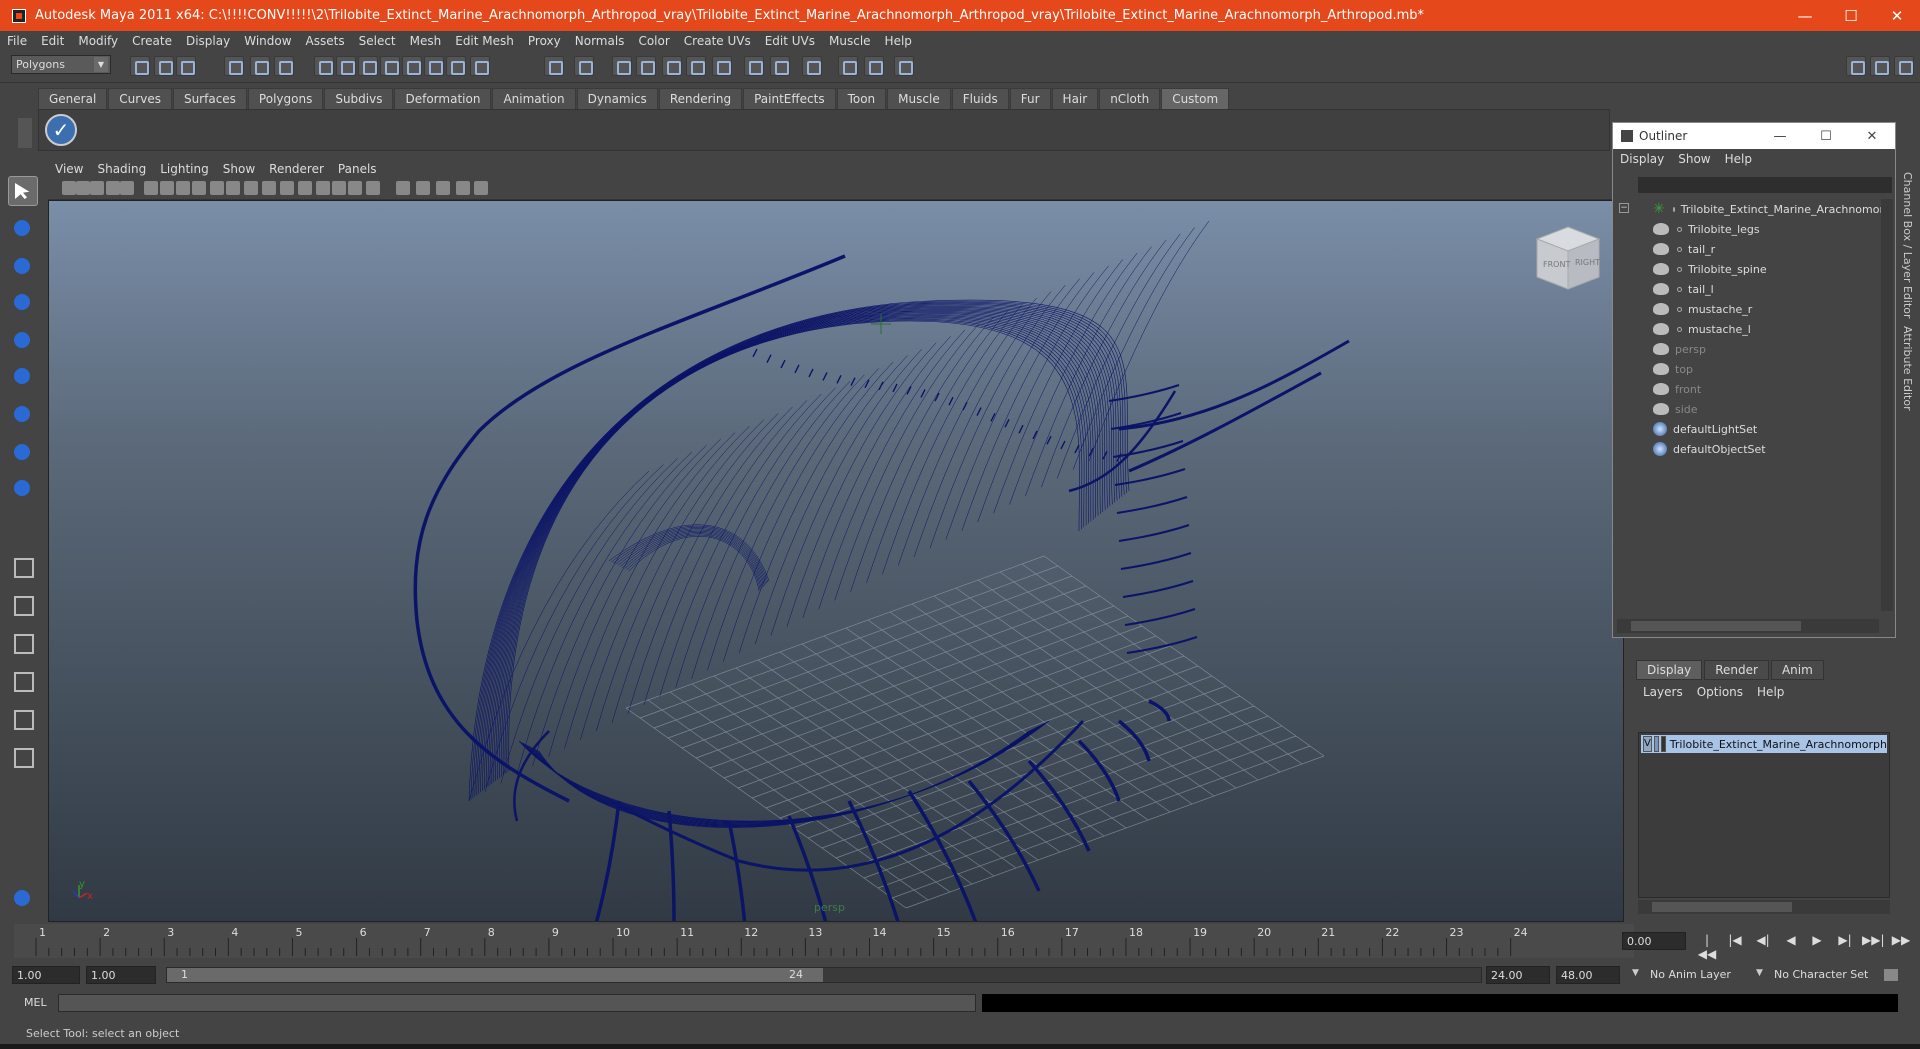 Image resolution: width=1920 pixels, height=1049 pixels. Describe the element at coordinates (1856, 66) in the screenshot. I see `toggle-attribute-editor-icon` at that location.